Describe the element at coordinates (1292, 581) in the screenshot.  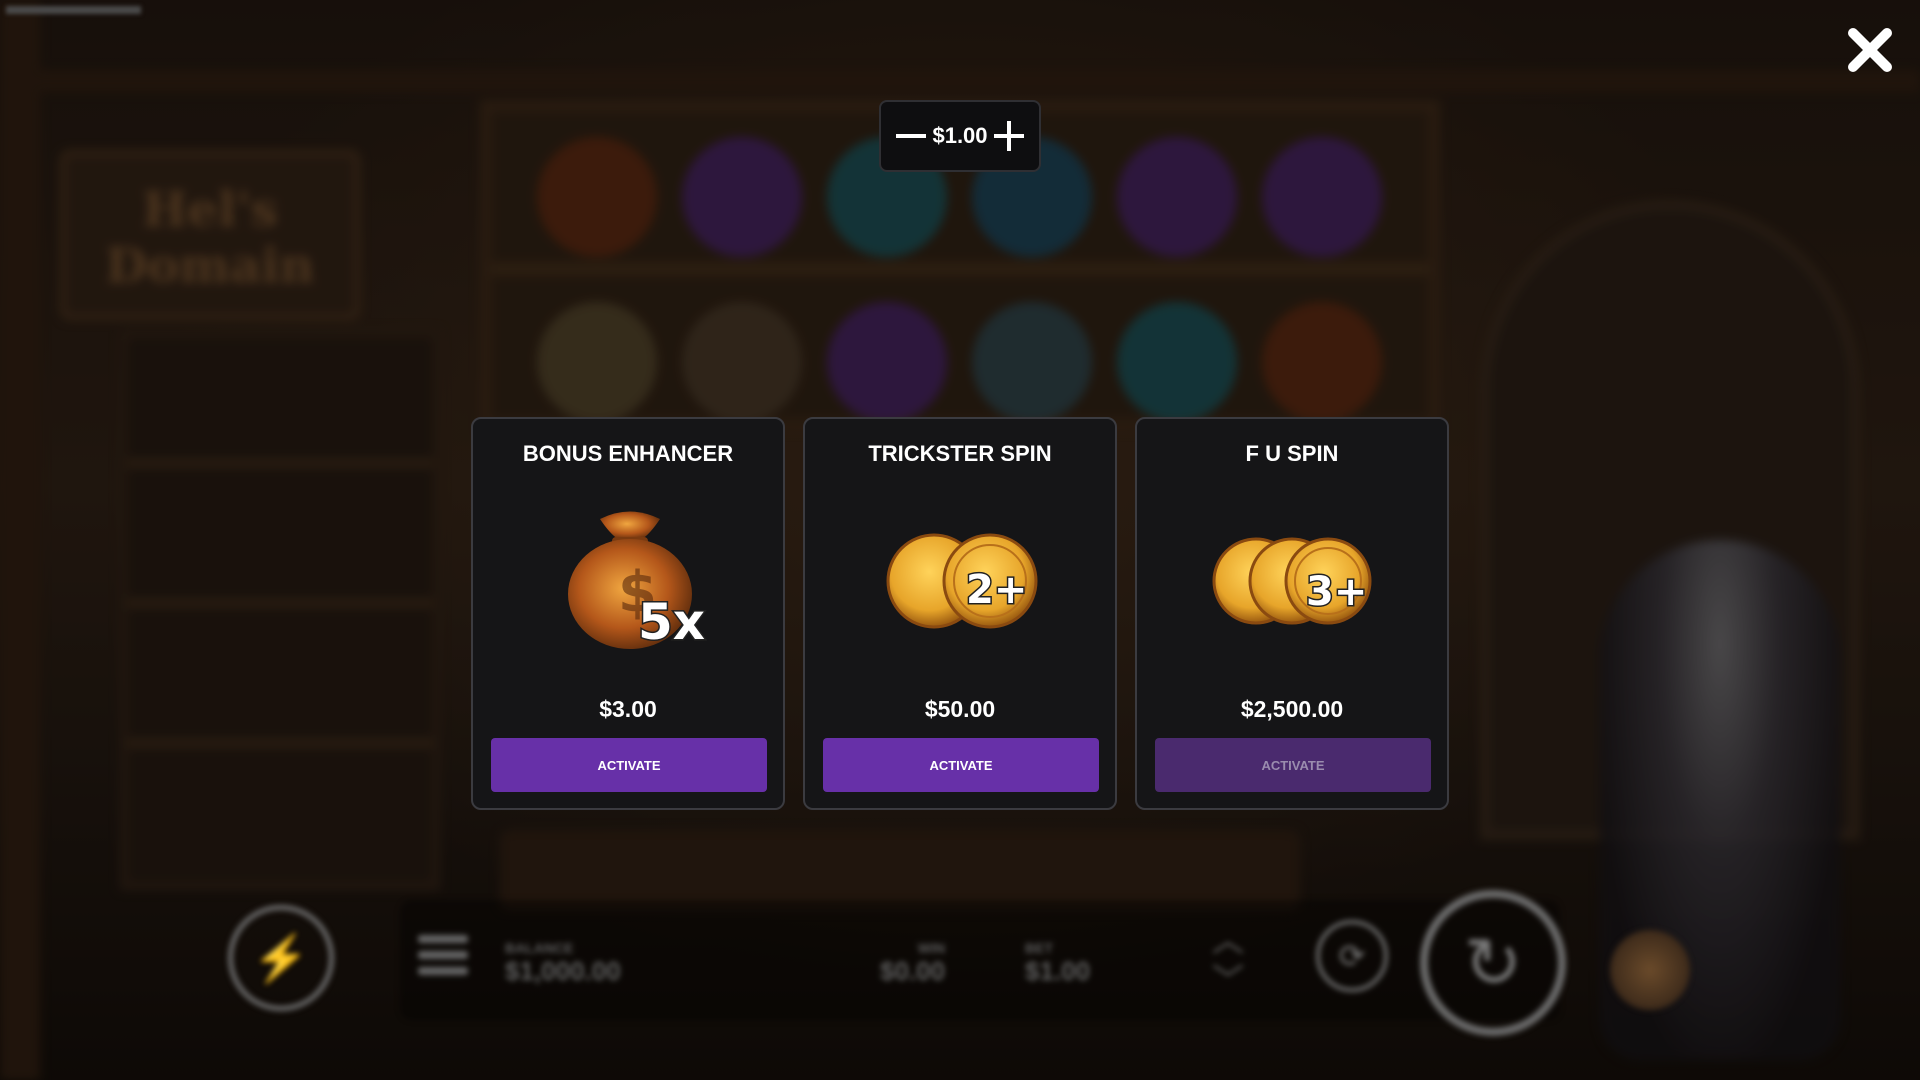
I see `coins-stack-icon: 3+` at that location.